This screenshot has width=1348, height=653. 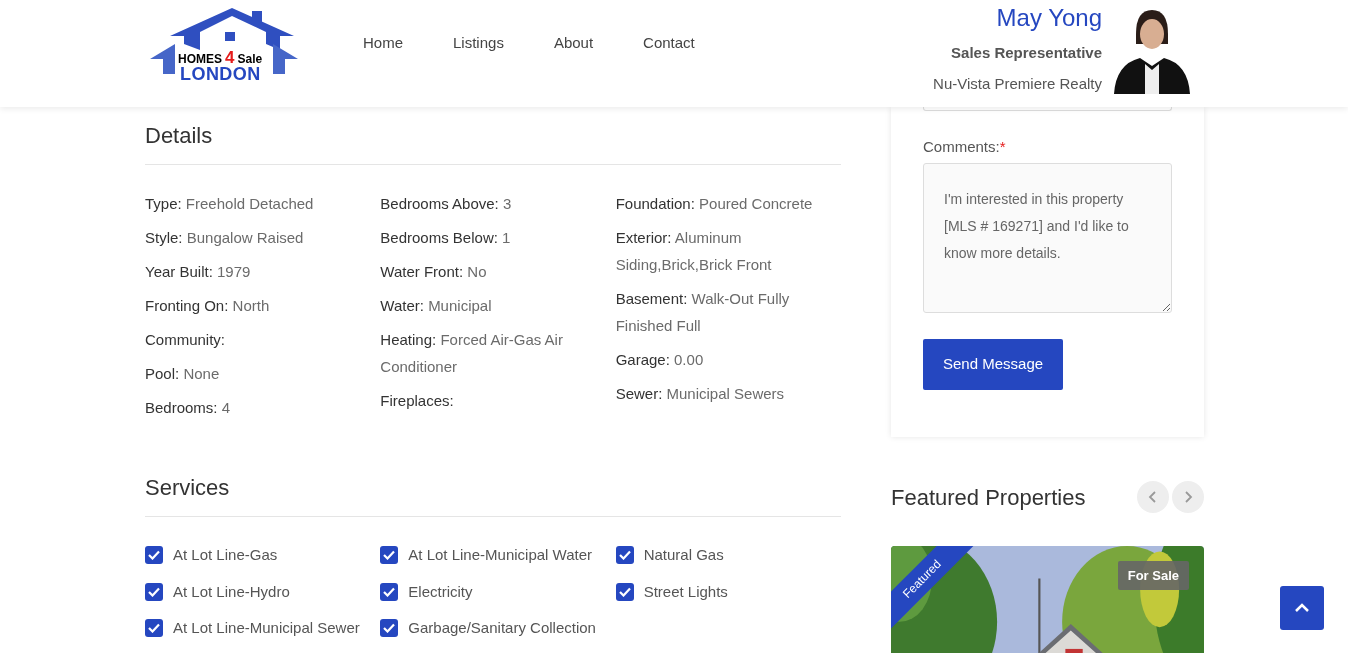 What do you see at coordinates (703, 312) in the screenshot?
I see `detail-item: Basement: Walk-Out Fully Finished Full` at bounding box center [703, 312].